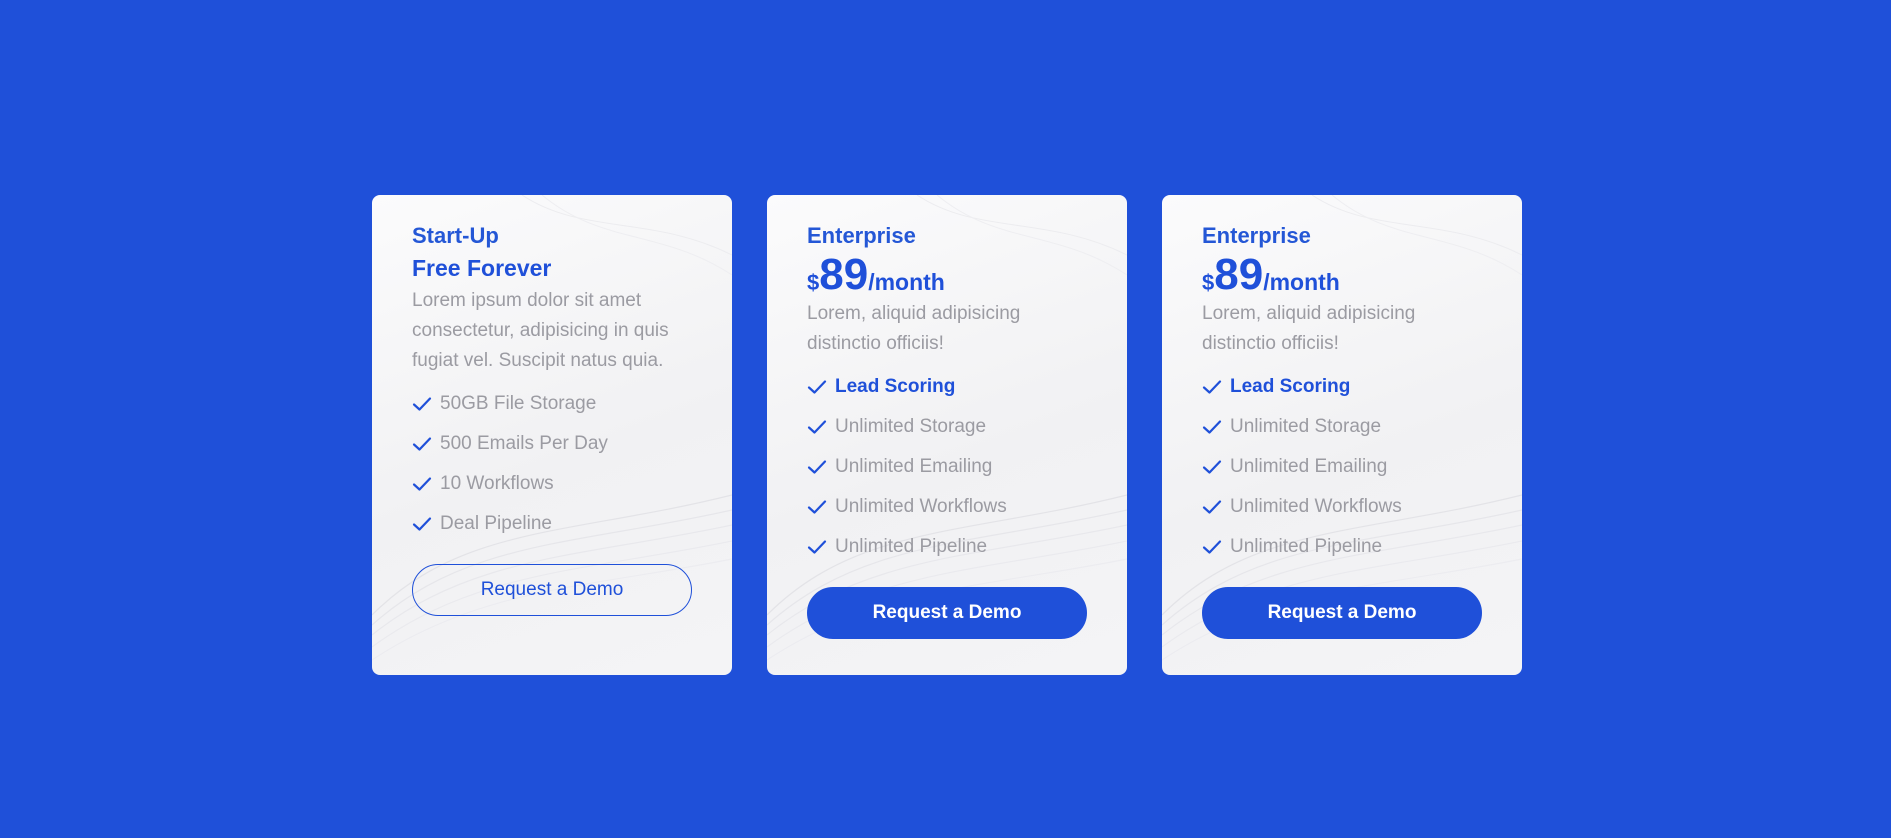  What do you see at coordinates (518, 403) in the screenshot?
I see `feature-label: 50GB File Storage` at bounding box center [518, 403].